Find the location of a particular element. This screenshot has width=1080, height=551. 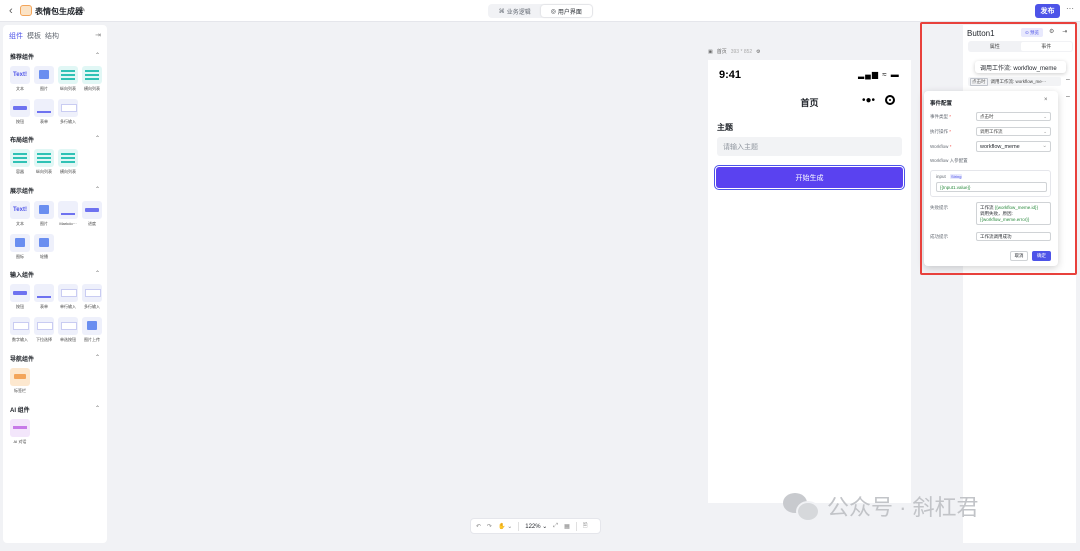

tab-business-logic: ⌘ 业务逻辑 is located at coordinates (515, 11).